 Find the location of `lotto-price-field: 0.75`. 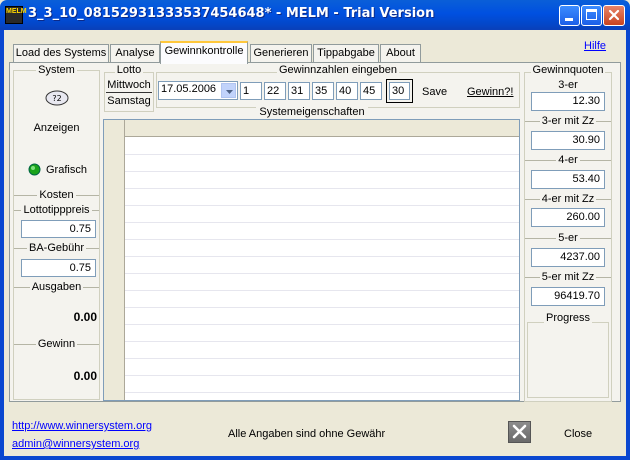

lotto-price-field: 0.75 is located at coordinates (58, 229).